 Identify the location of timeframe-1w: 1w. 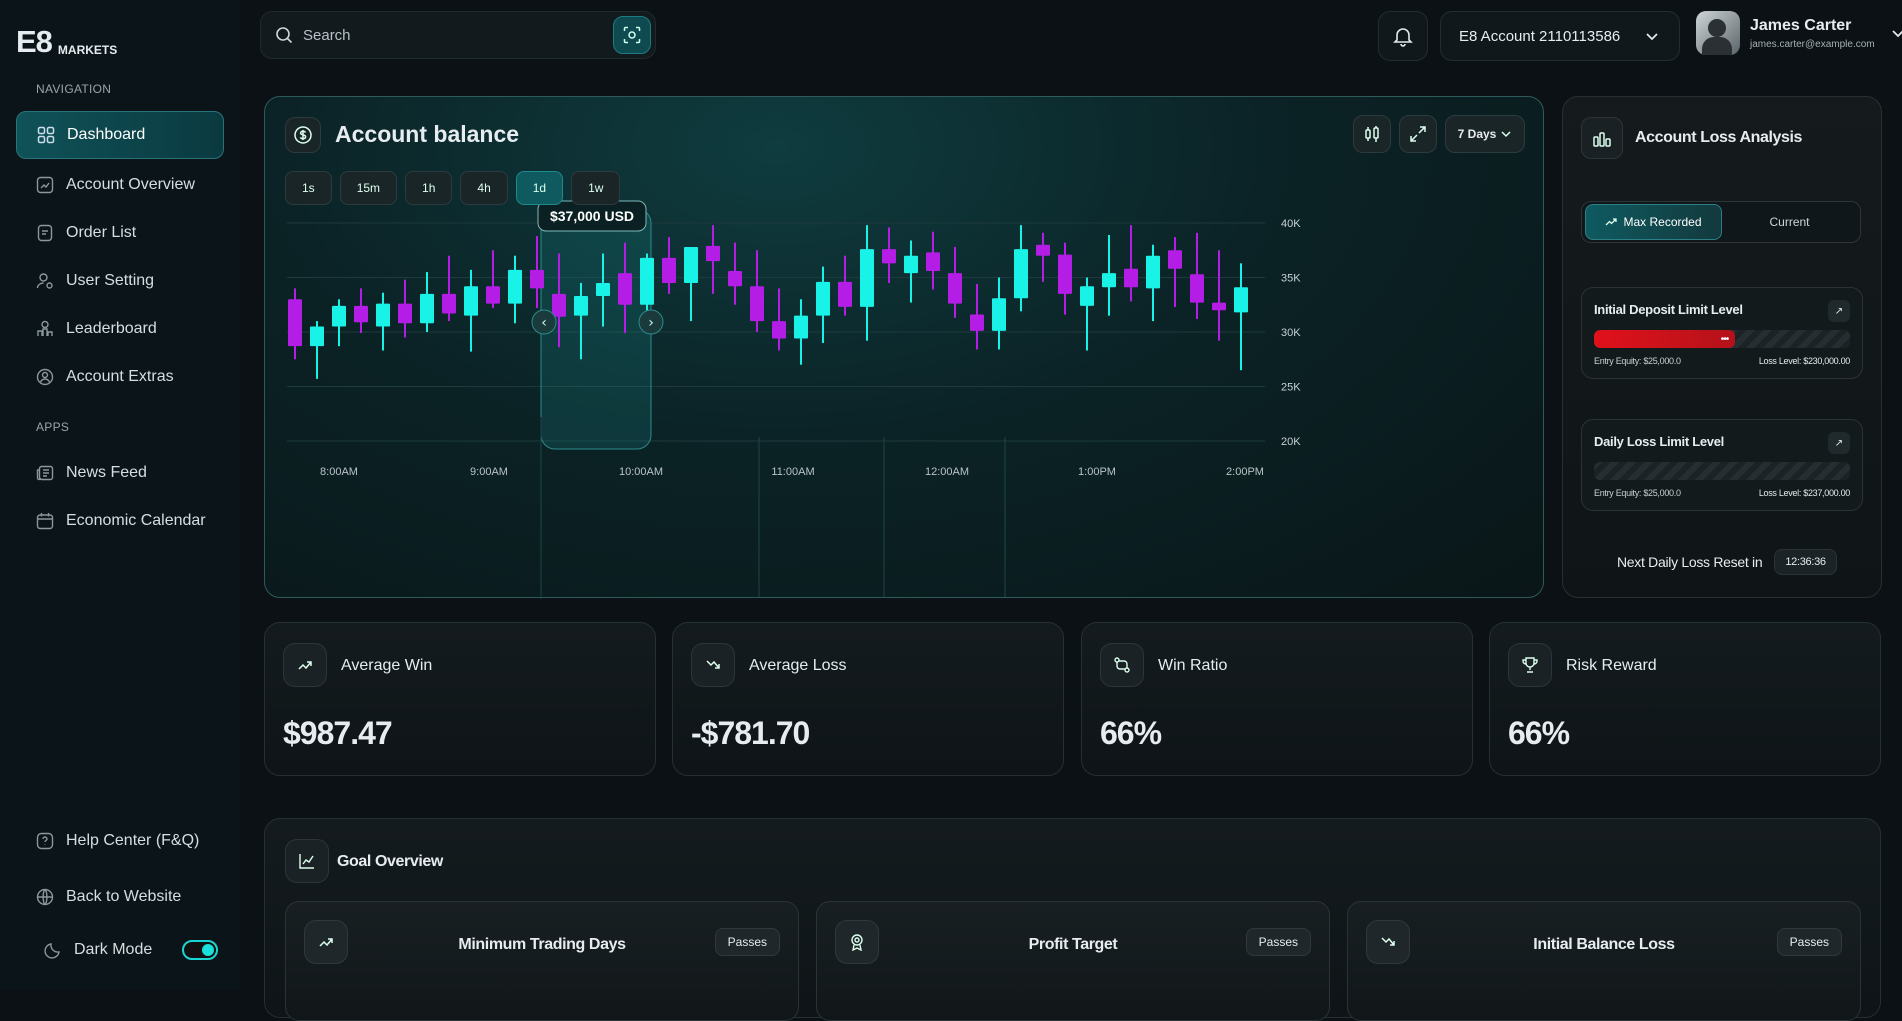
(596, 188).